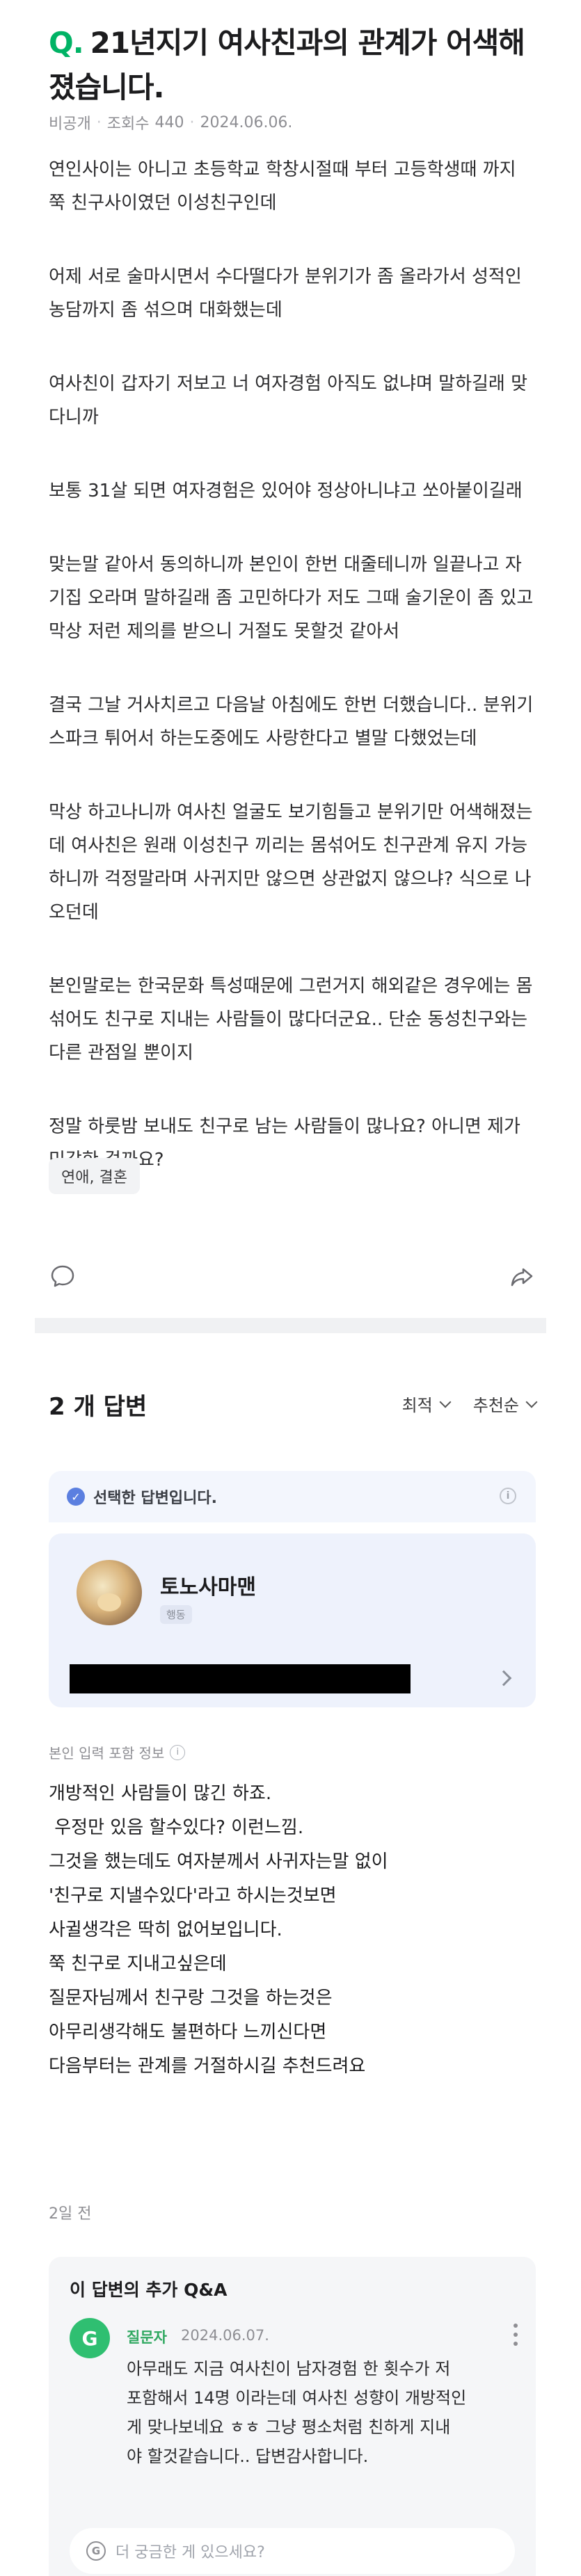  What do you see at coordinates (160, 1794) in the screenshot?
I see `answer-line: 개방적인 사람들이 많긴 하죠.` at bounding box center [160, 1794].